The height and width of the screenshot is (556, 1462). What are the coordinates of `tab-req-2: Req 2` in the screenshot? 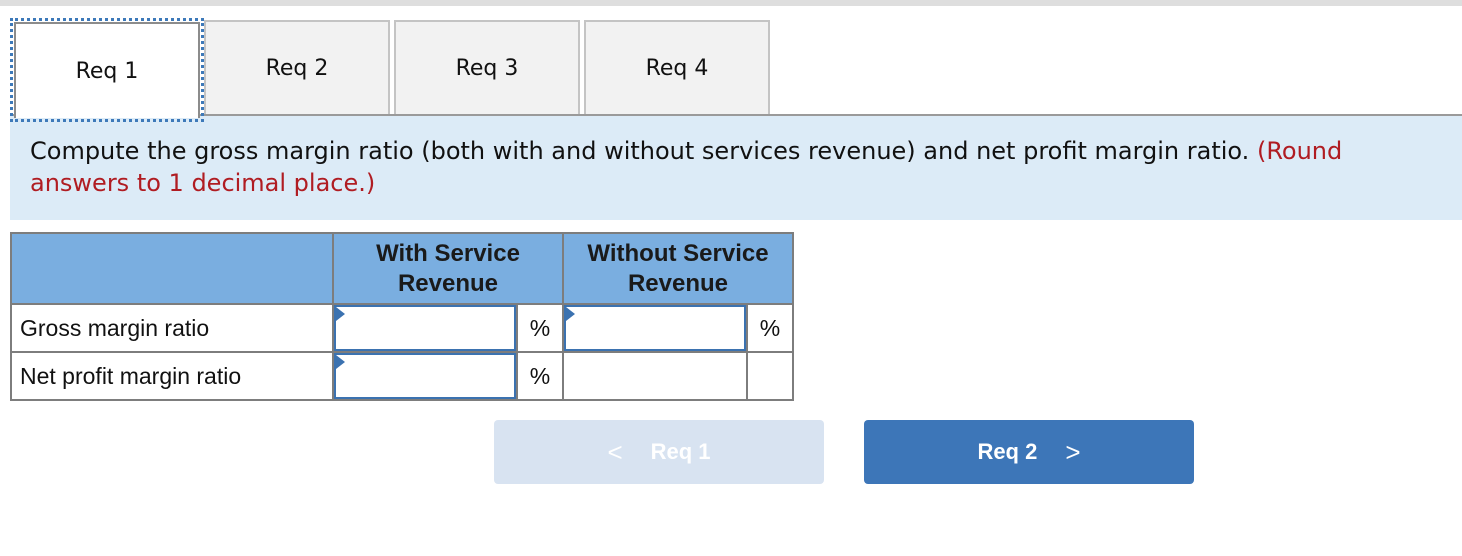 It's located at (297, 67).